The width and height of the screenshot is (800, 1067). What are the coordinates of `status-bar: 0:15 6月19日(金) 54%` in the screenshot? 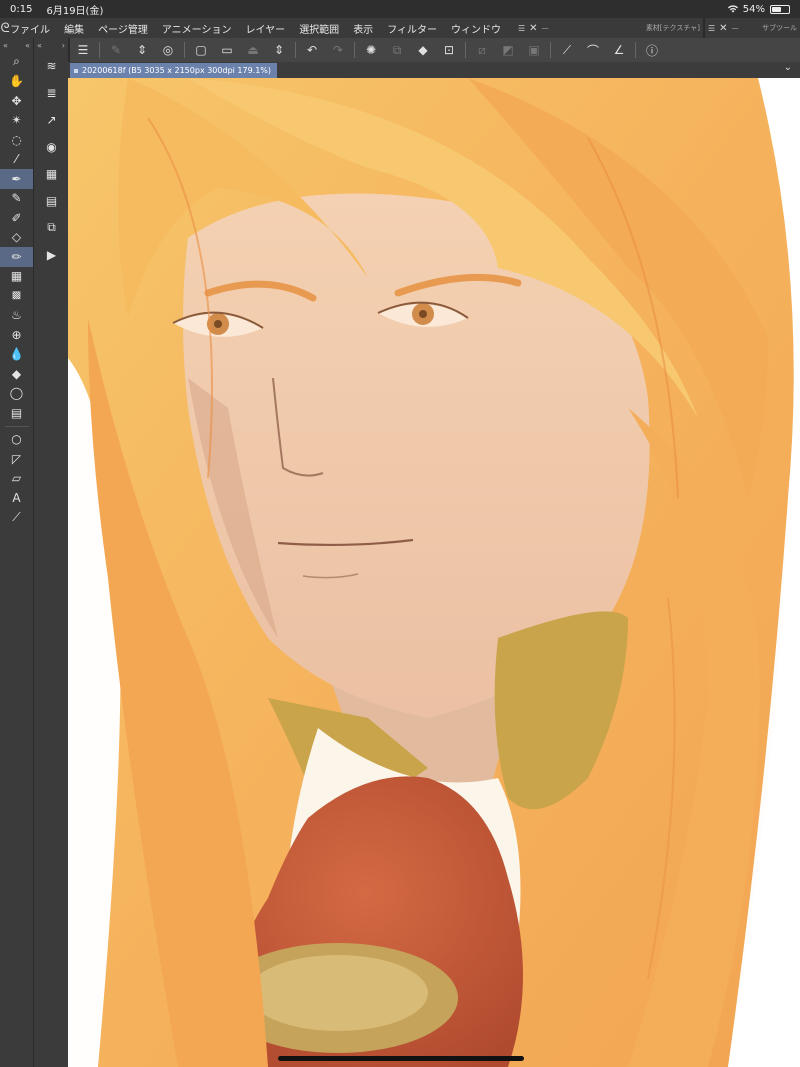 It's located at (400, 9).